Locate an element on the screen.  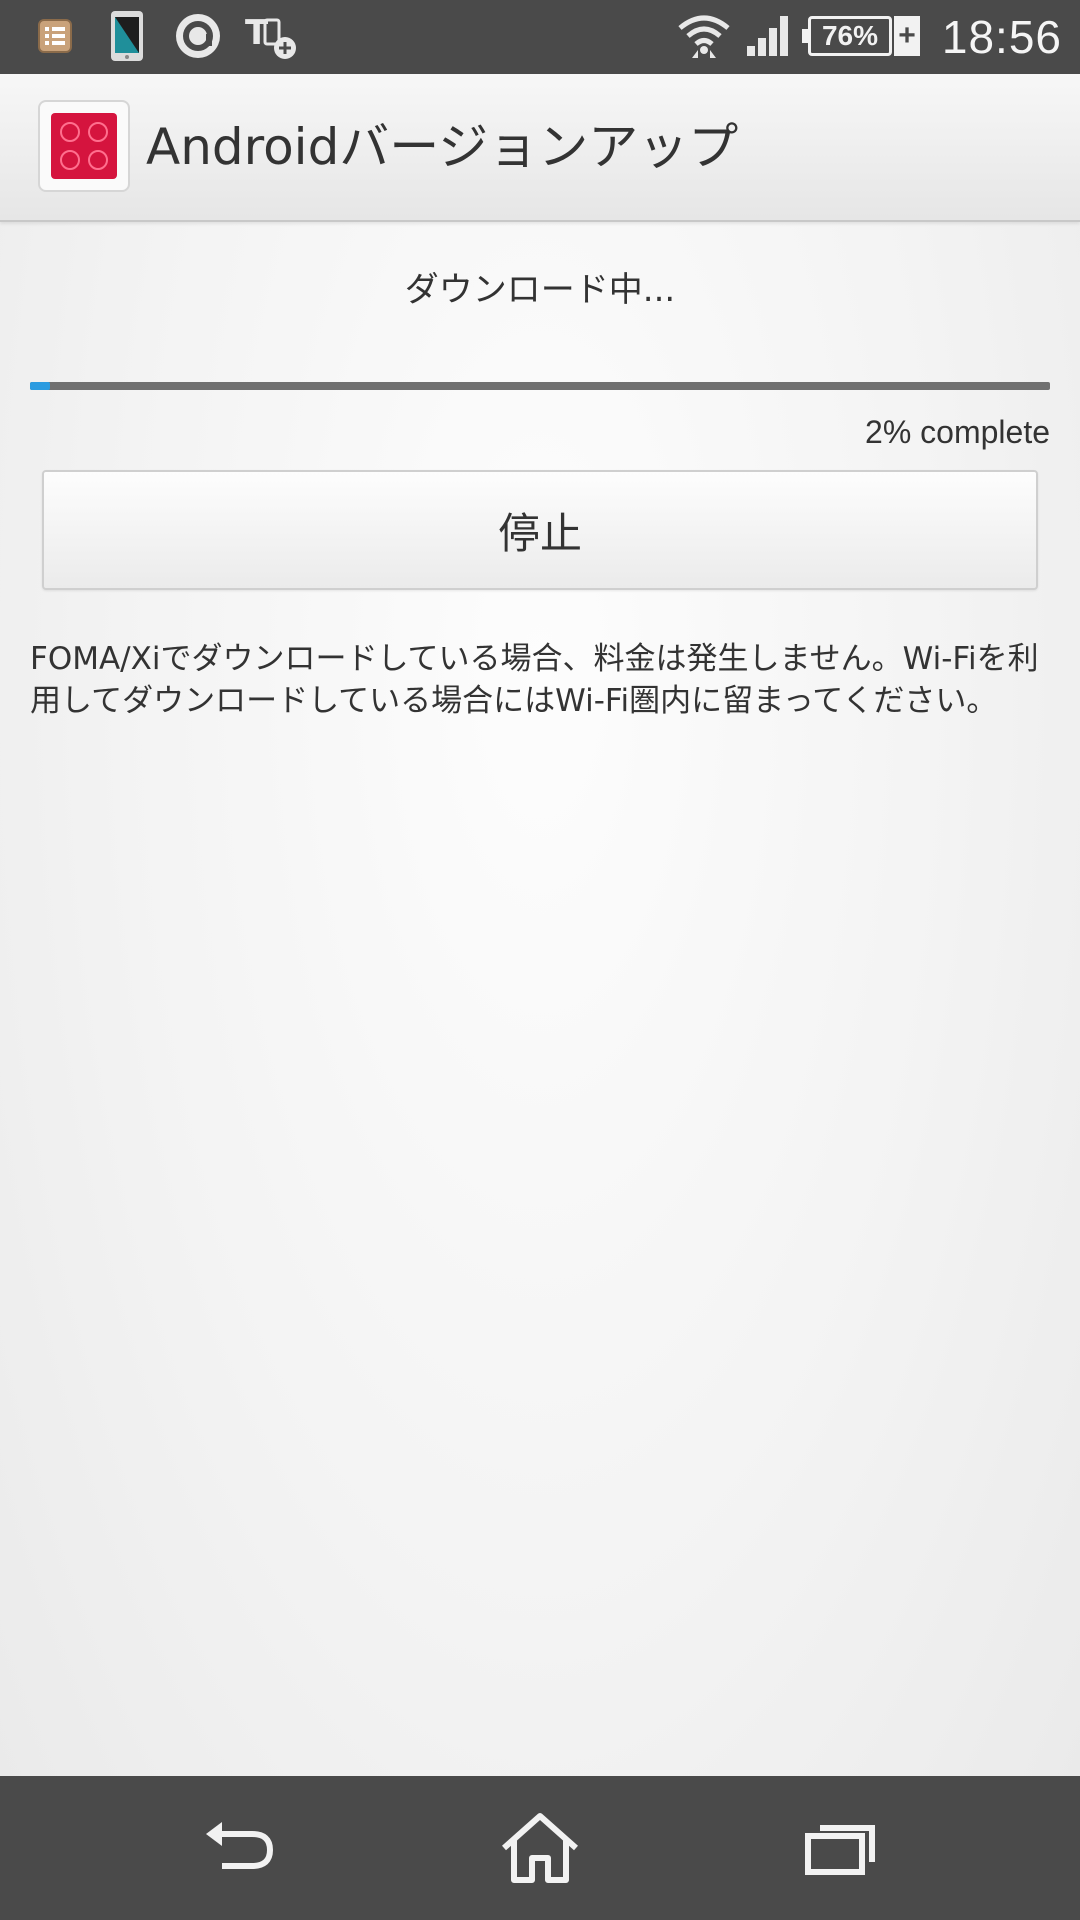
progress-text: 2% complete is located at coordinates (957, 432).